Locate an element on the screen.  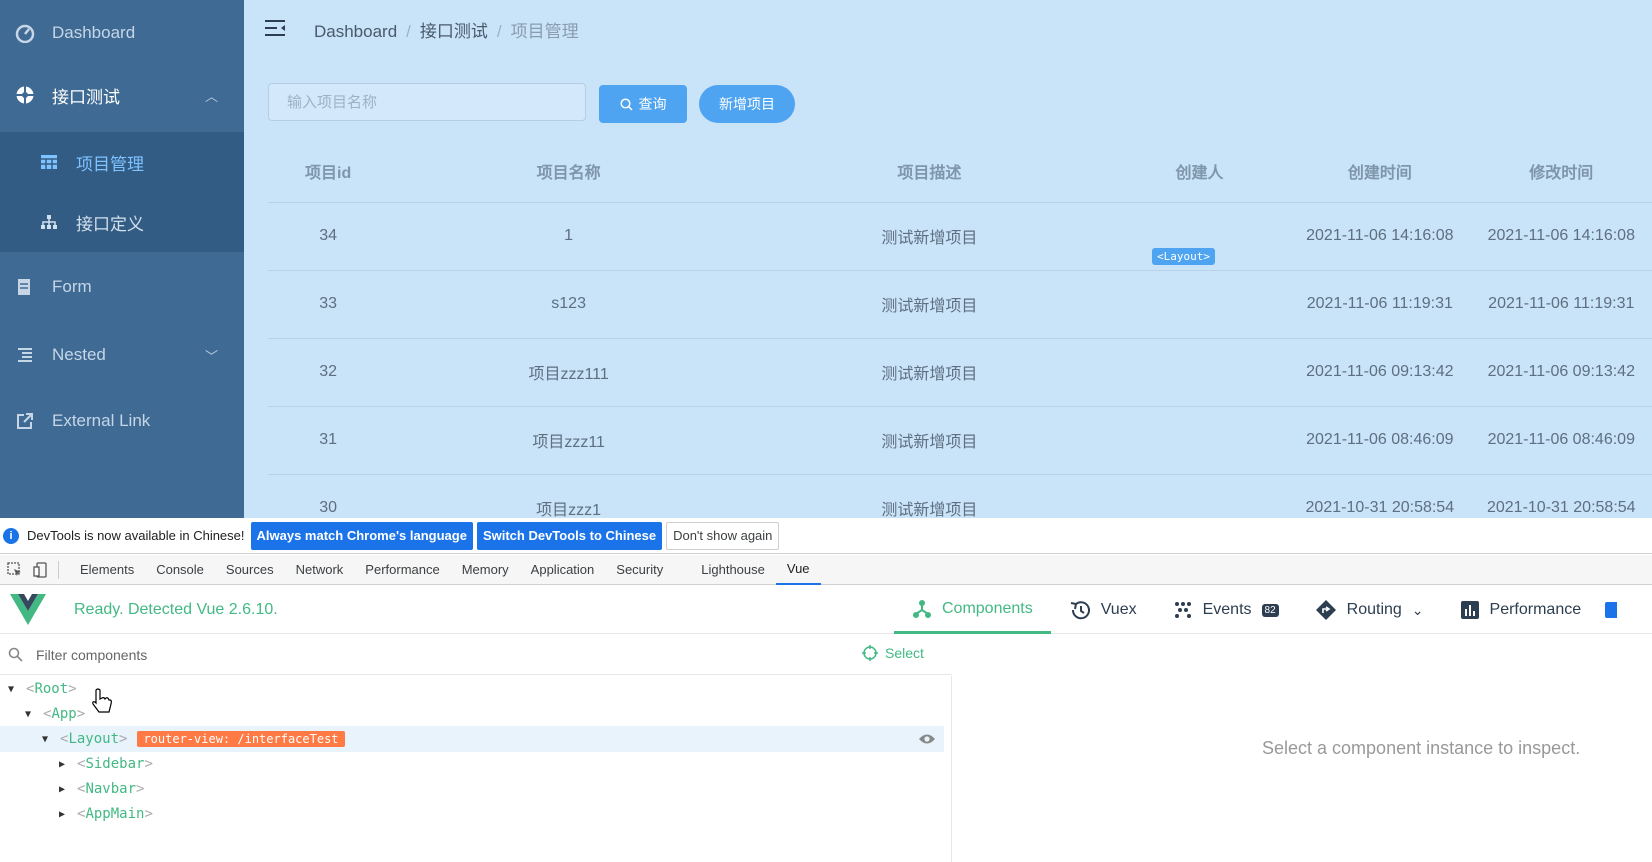
cell-modified: 2021-11-06 14:16:08 is located at coordinates (1561, 236).